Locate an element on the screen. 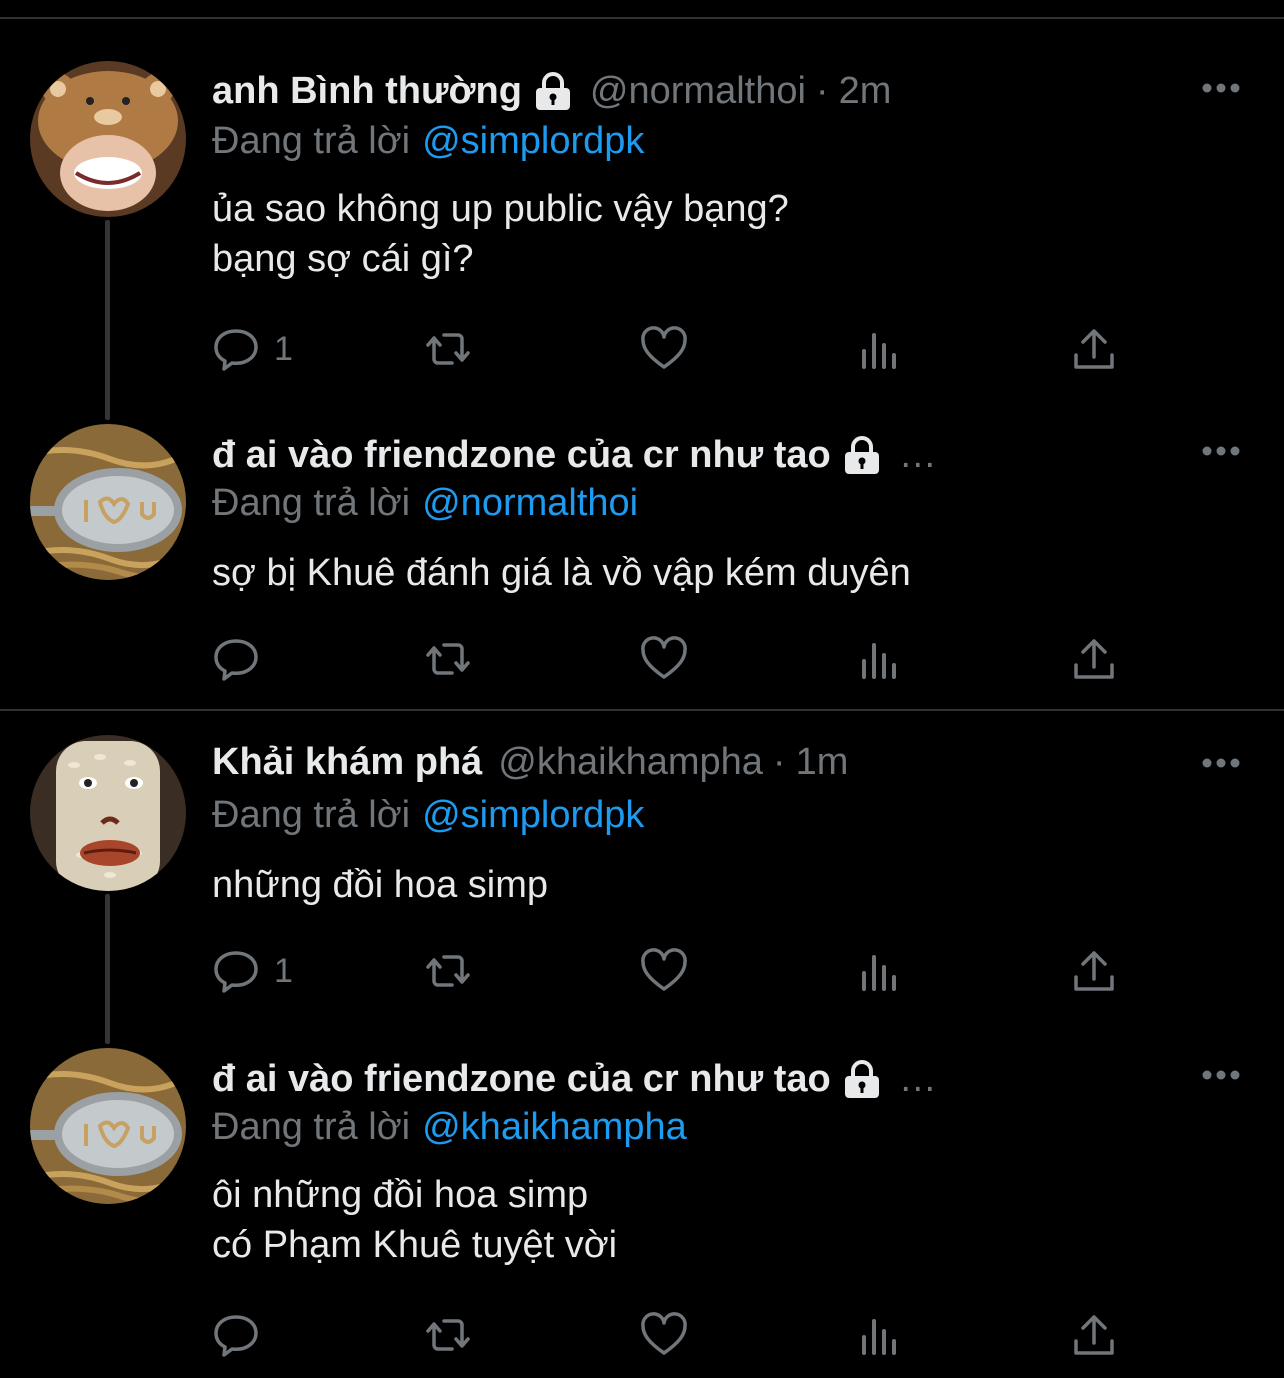  thread-divider is located at coordinates (642, 710).